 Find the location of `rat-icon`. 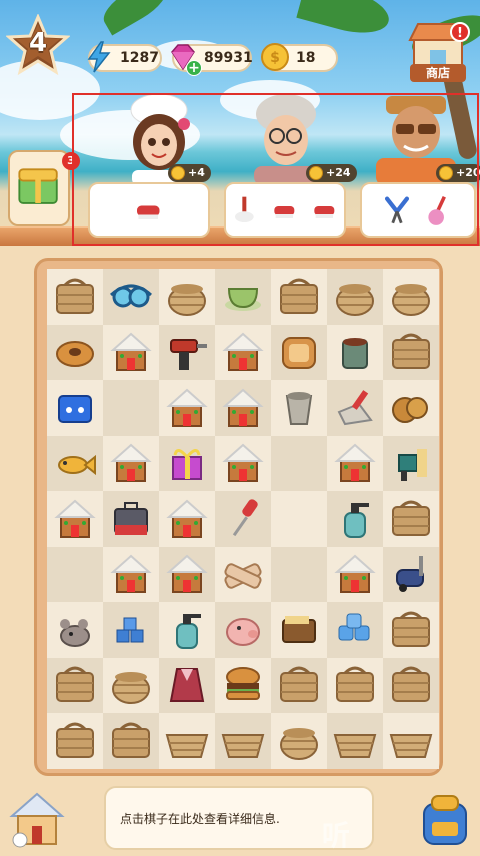

rat-icon is located at coordinates (75, 630).